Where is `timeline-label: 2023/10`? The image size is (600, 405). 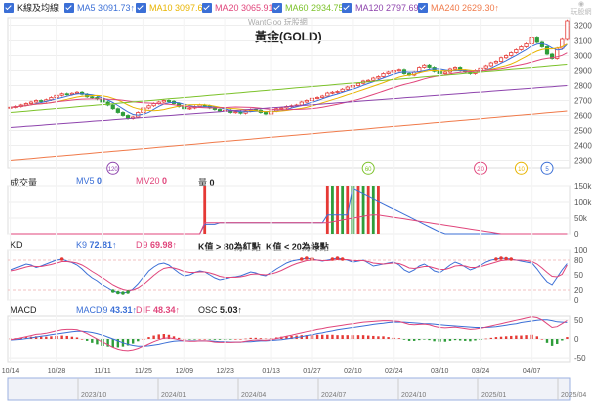 timeline-label: 2023/10 is located at coordinates (93, 395).